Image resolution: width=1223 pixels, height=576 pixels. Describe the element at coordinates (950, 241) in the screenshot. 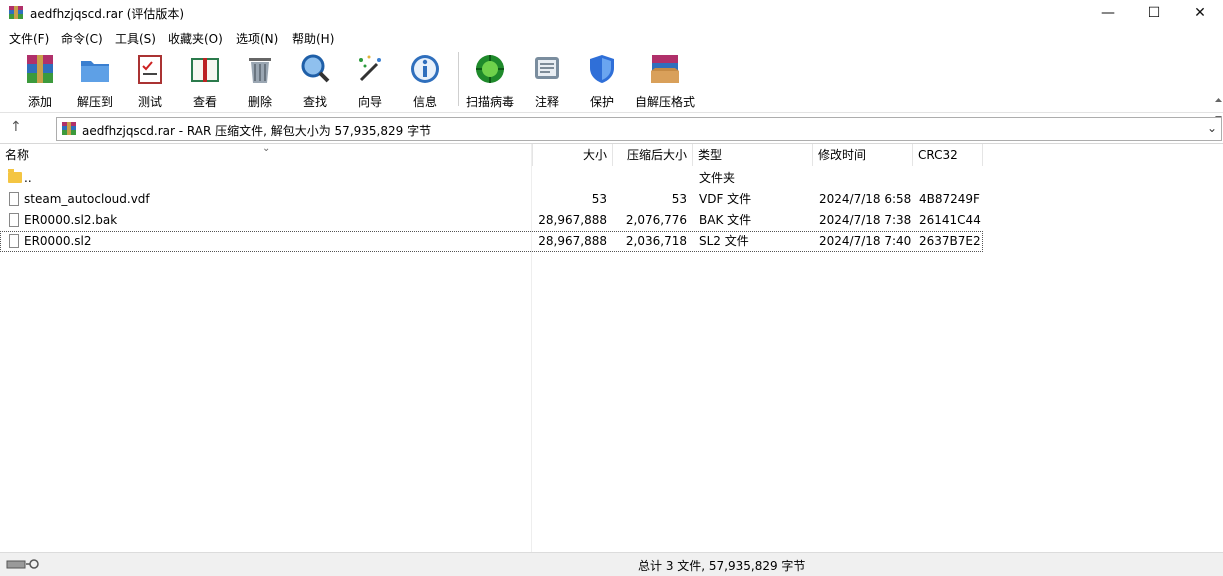

I see `row-crc: 2637B7E2` at that location.